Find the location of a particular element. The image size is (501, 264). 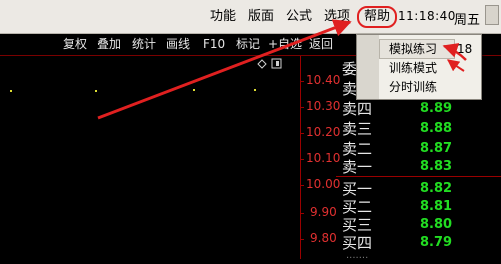

price-tick-label: 9.90 is located at coordinates (323, 212).